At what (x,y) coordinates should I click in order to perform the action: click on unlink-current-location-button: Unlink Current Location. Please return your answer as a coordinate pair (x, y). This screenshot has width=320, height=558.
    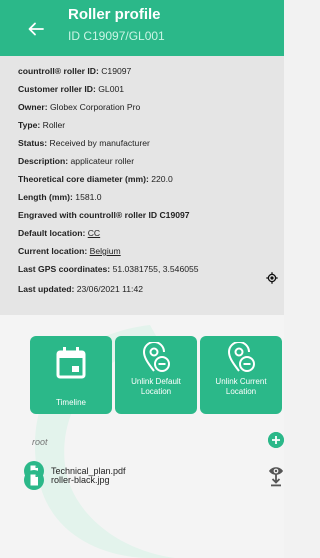
    Looking at the image, I should click on (241, 375).